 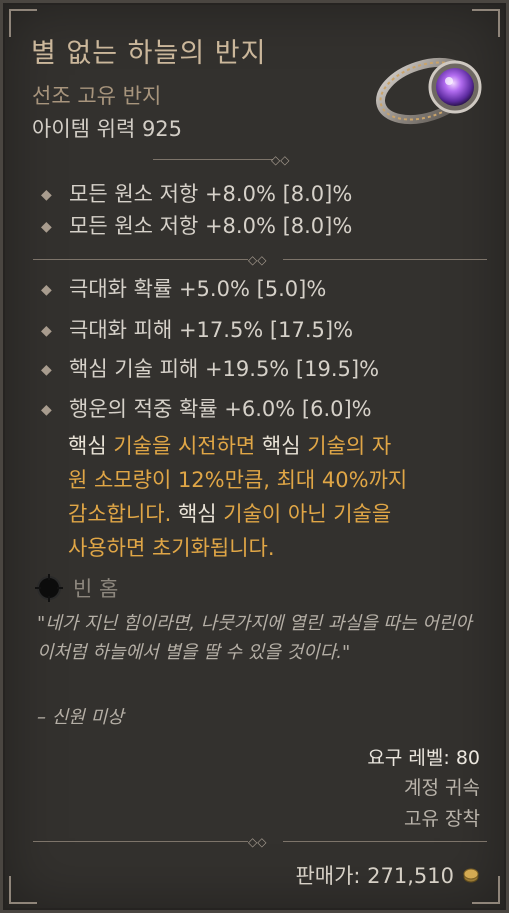 I want to click on item-name: 별 없는 하늘의 반지, so click(x=149, y=53).